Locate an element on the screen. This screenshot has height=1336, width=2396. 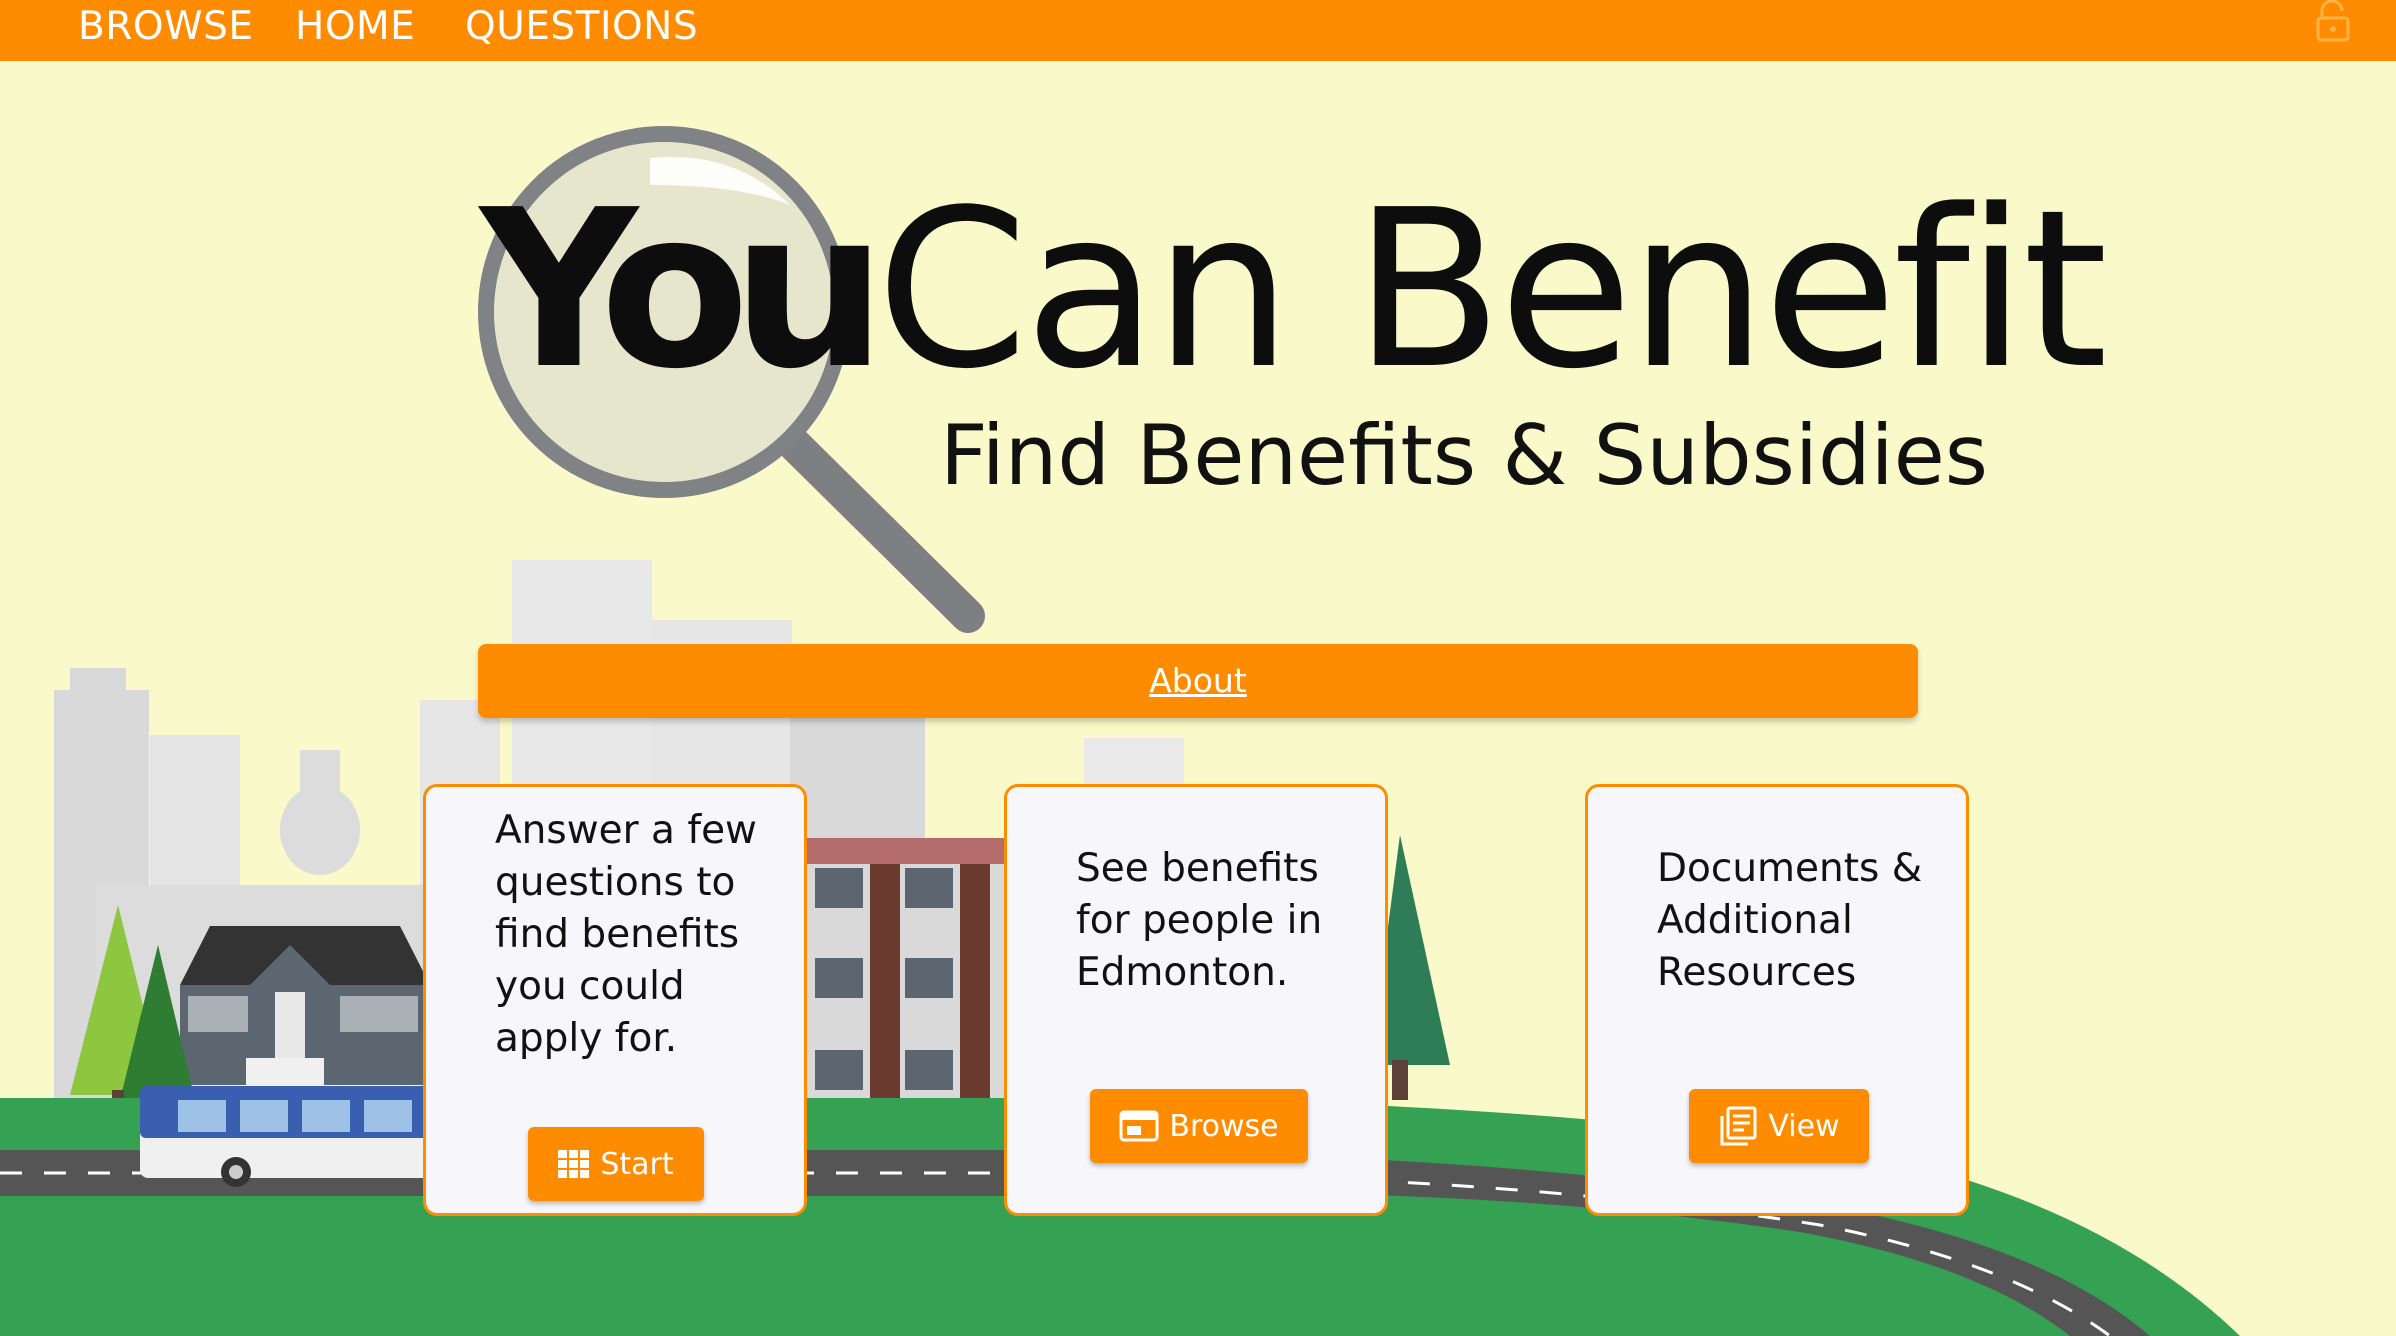
nav-questions: QUESTIONS is located at coordinates (581, 27).